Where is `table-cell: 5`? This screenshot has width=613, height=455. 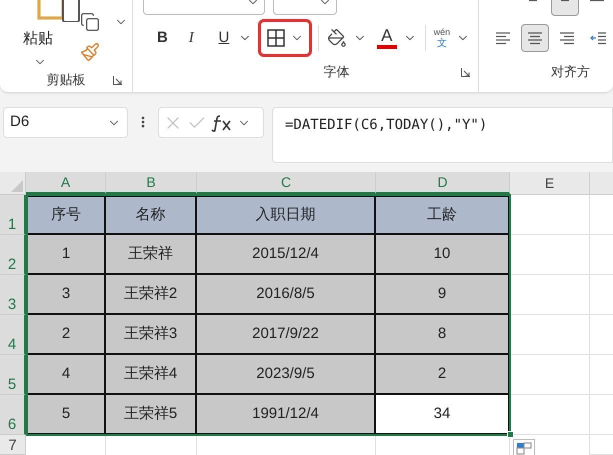
table-cell: 5 is located at coordinates (66, 415).